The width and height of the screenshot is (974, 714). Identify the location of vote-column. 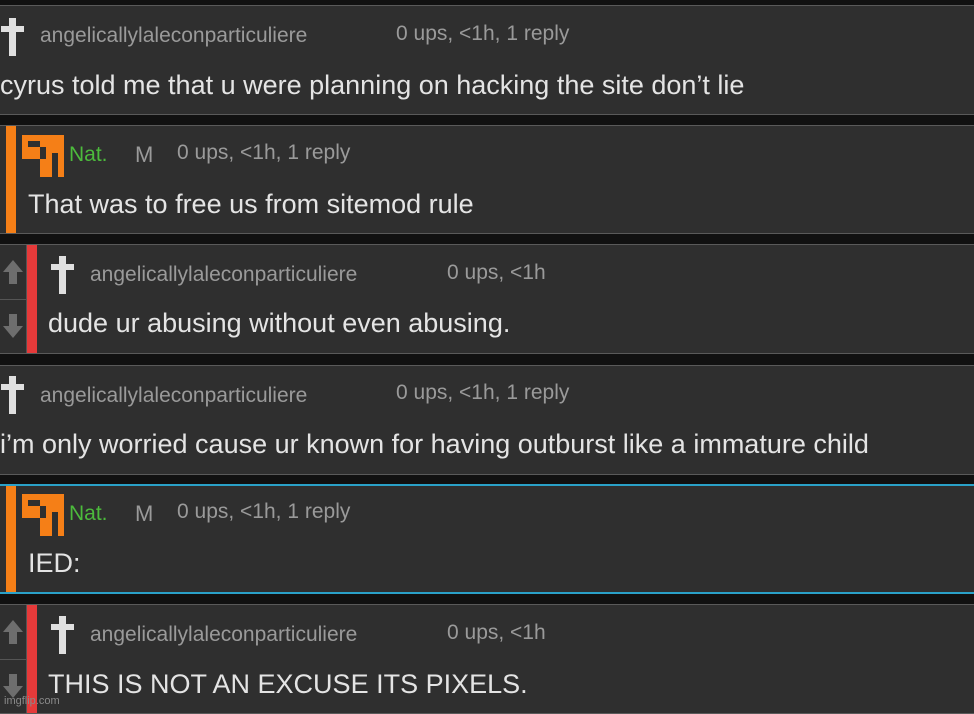
(13, 299).